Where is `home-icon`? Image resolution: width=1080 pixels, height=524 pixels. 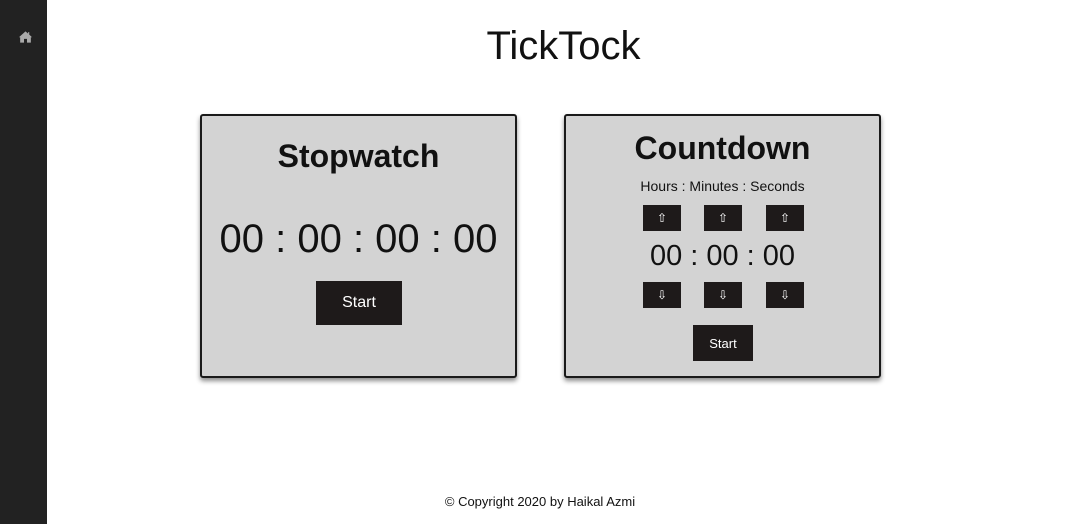 home-icon is located at coordinates (25, 37).